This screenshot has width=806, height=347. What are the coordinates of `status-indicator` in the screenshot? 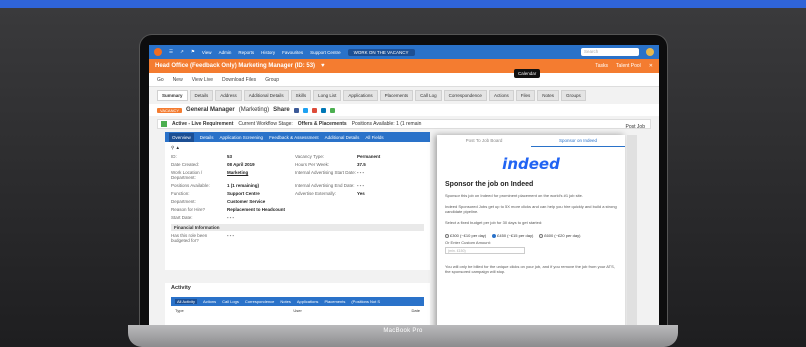 It's located at (164, 124).